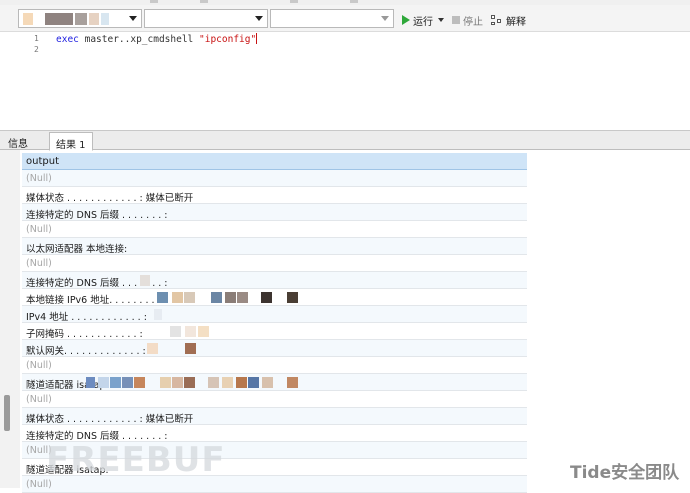 This screenshot has height=493, width=690. I want to click on result-tabs: 信息 结果 1, so click(345, 140).